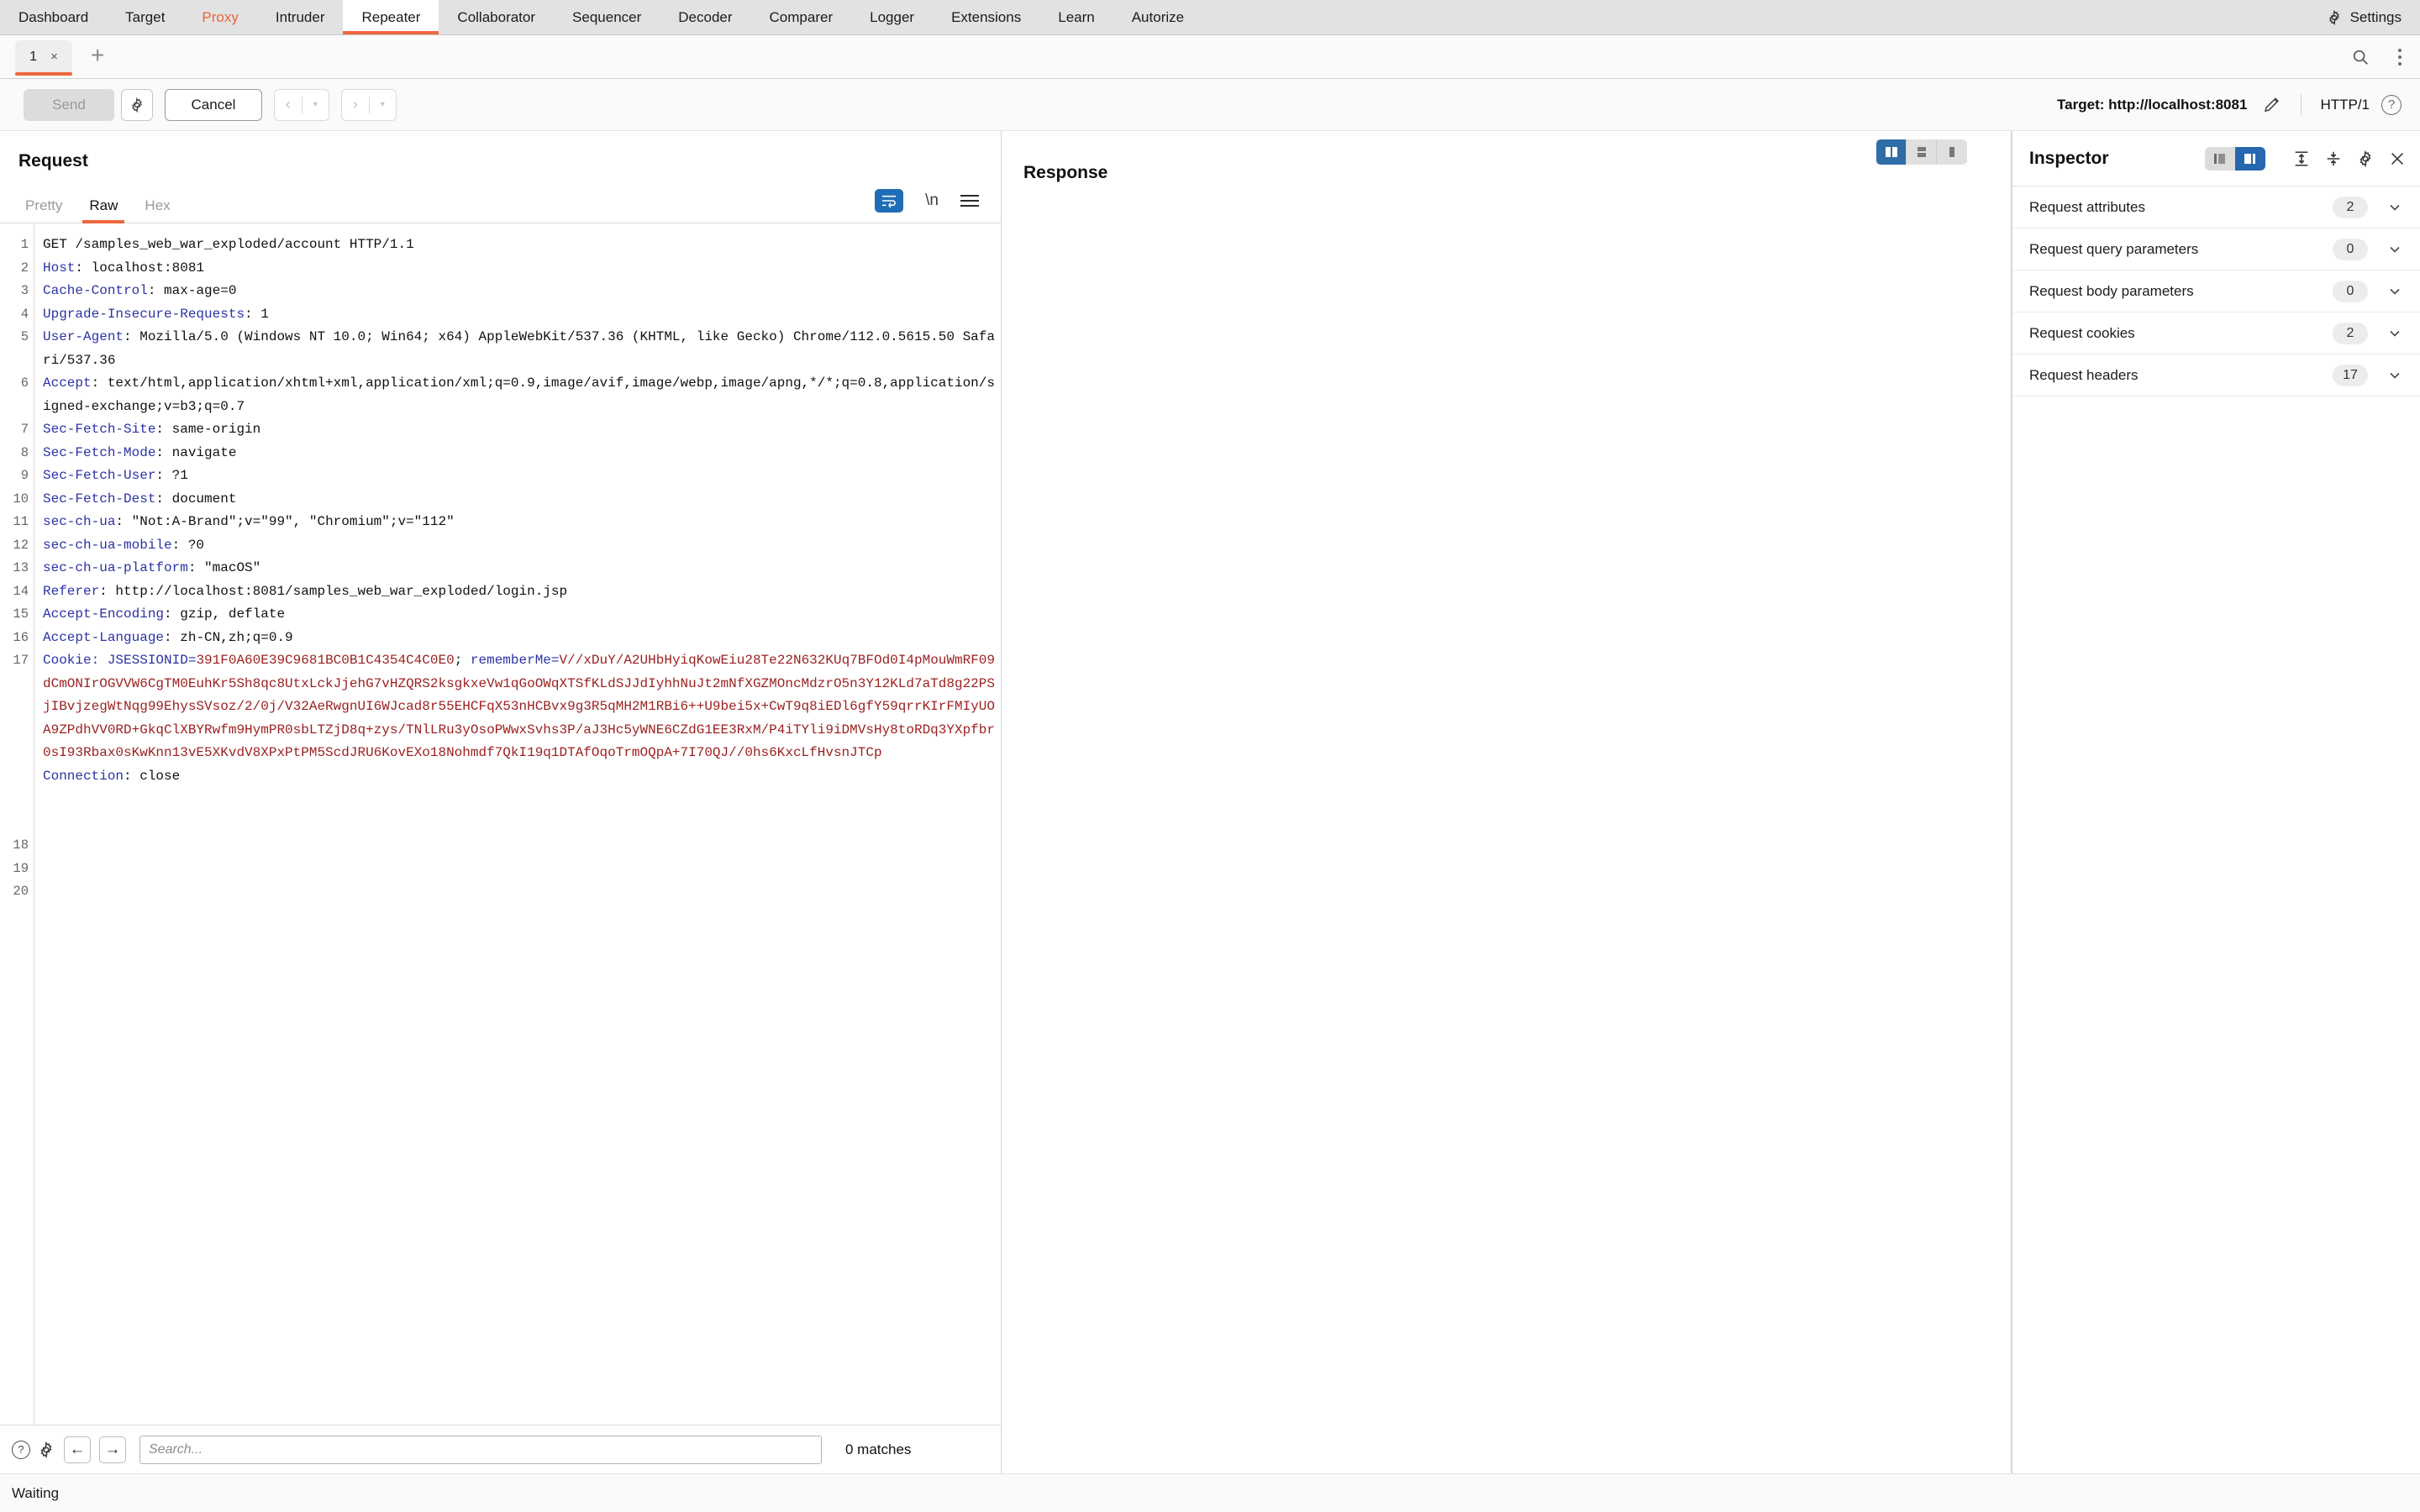 The width and height of the screenshot is (2420, 1512). What do you see at coordinates (24, 475) in the screenshot?
I see `line-number: 9` at bounding box center [24, 475].